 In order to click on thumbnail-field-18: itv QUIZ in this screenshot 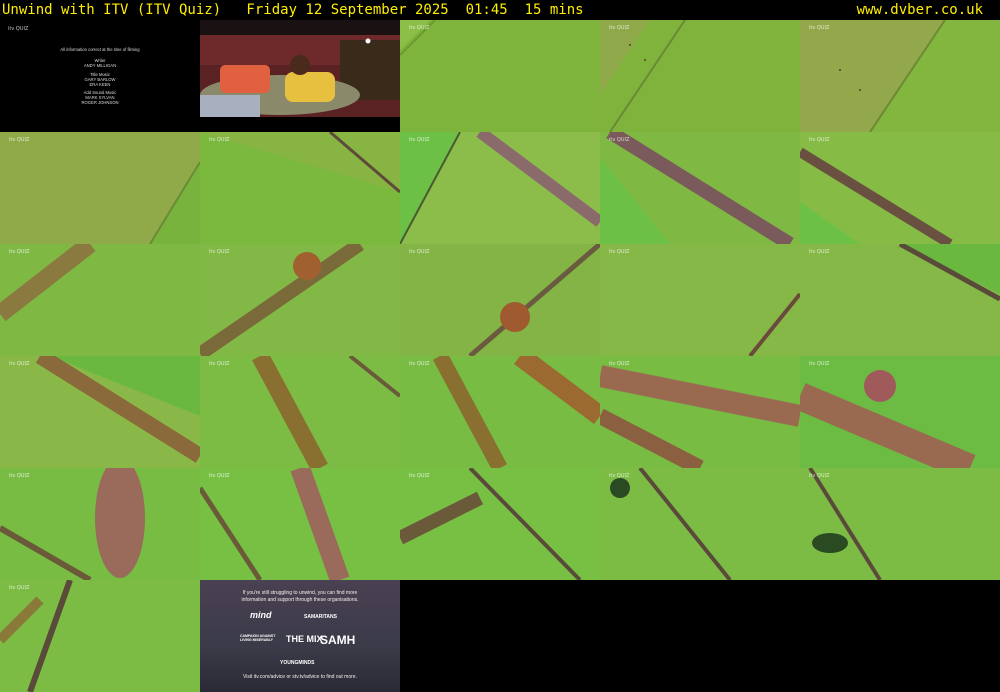, I will do `click(900, 412)`.